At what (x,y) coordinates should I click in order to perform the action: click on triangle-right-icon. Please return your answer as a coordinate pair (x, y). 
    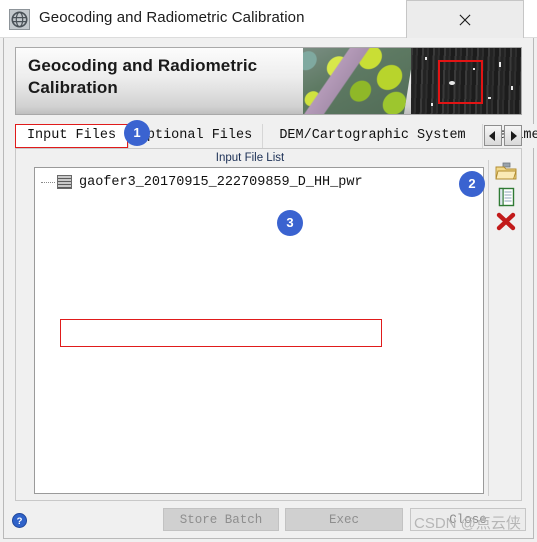
    Looking at the image, I should click on (514, 135).